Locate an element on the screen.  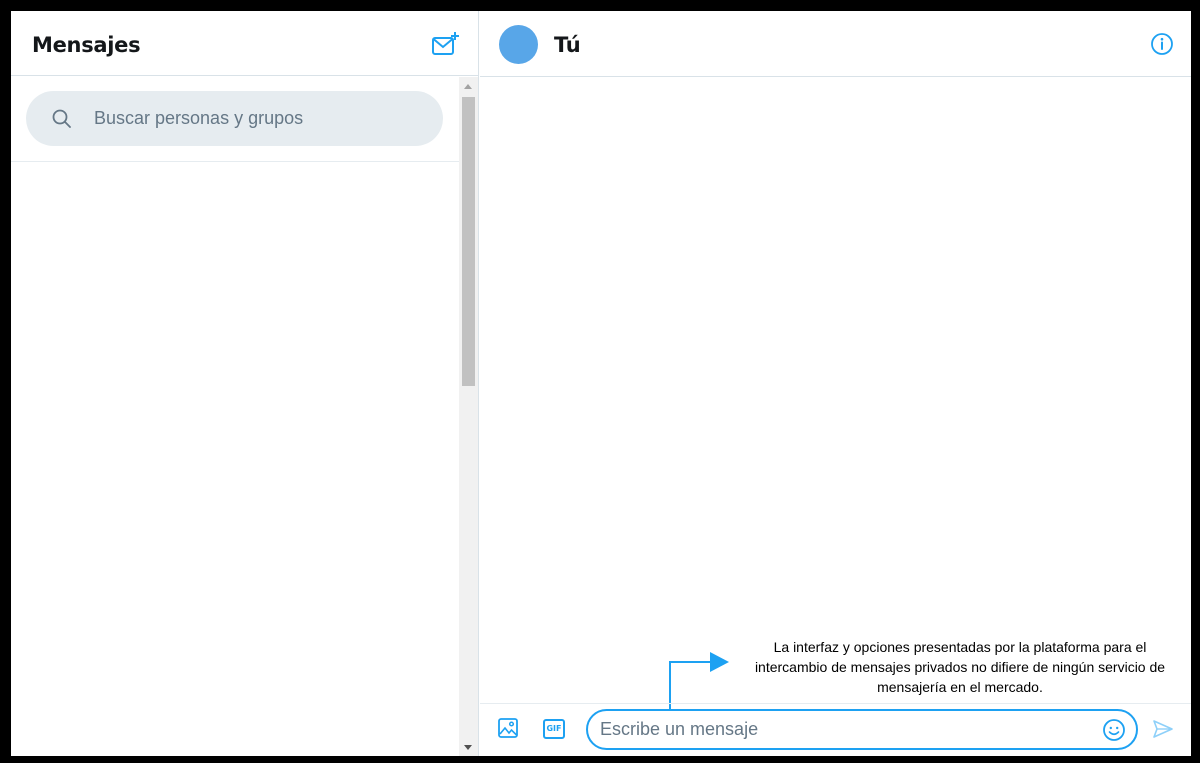
search-row is located at coordinates (235, 119).